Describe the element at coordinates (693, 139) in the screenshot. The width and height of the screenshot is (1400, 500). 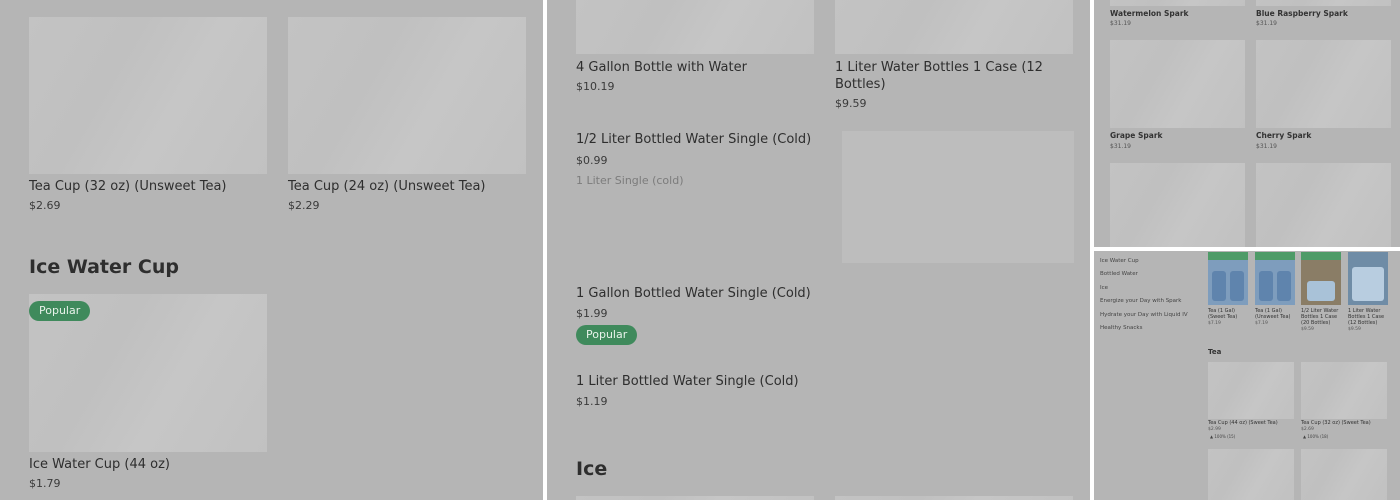
I see `item-name: 1/2 Liter Bottled Water Single (Cold)` at that location.